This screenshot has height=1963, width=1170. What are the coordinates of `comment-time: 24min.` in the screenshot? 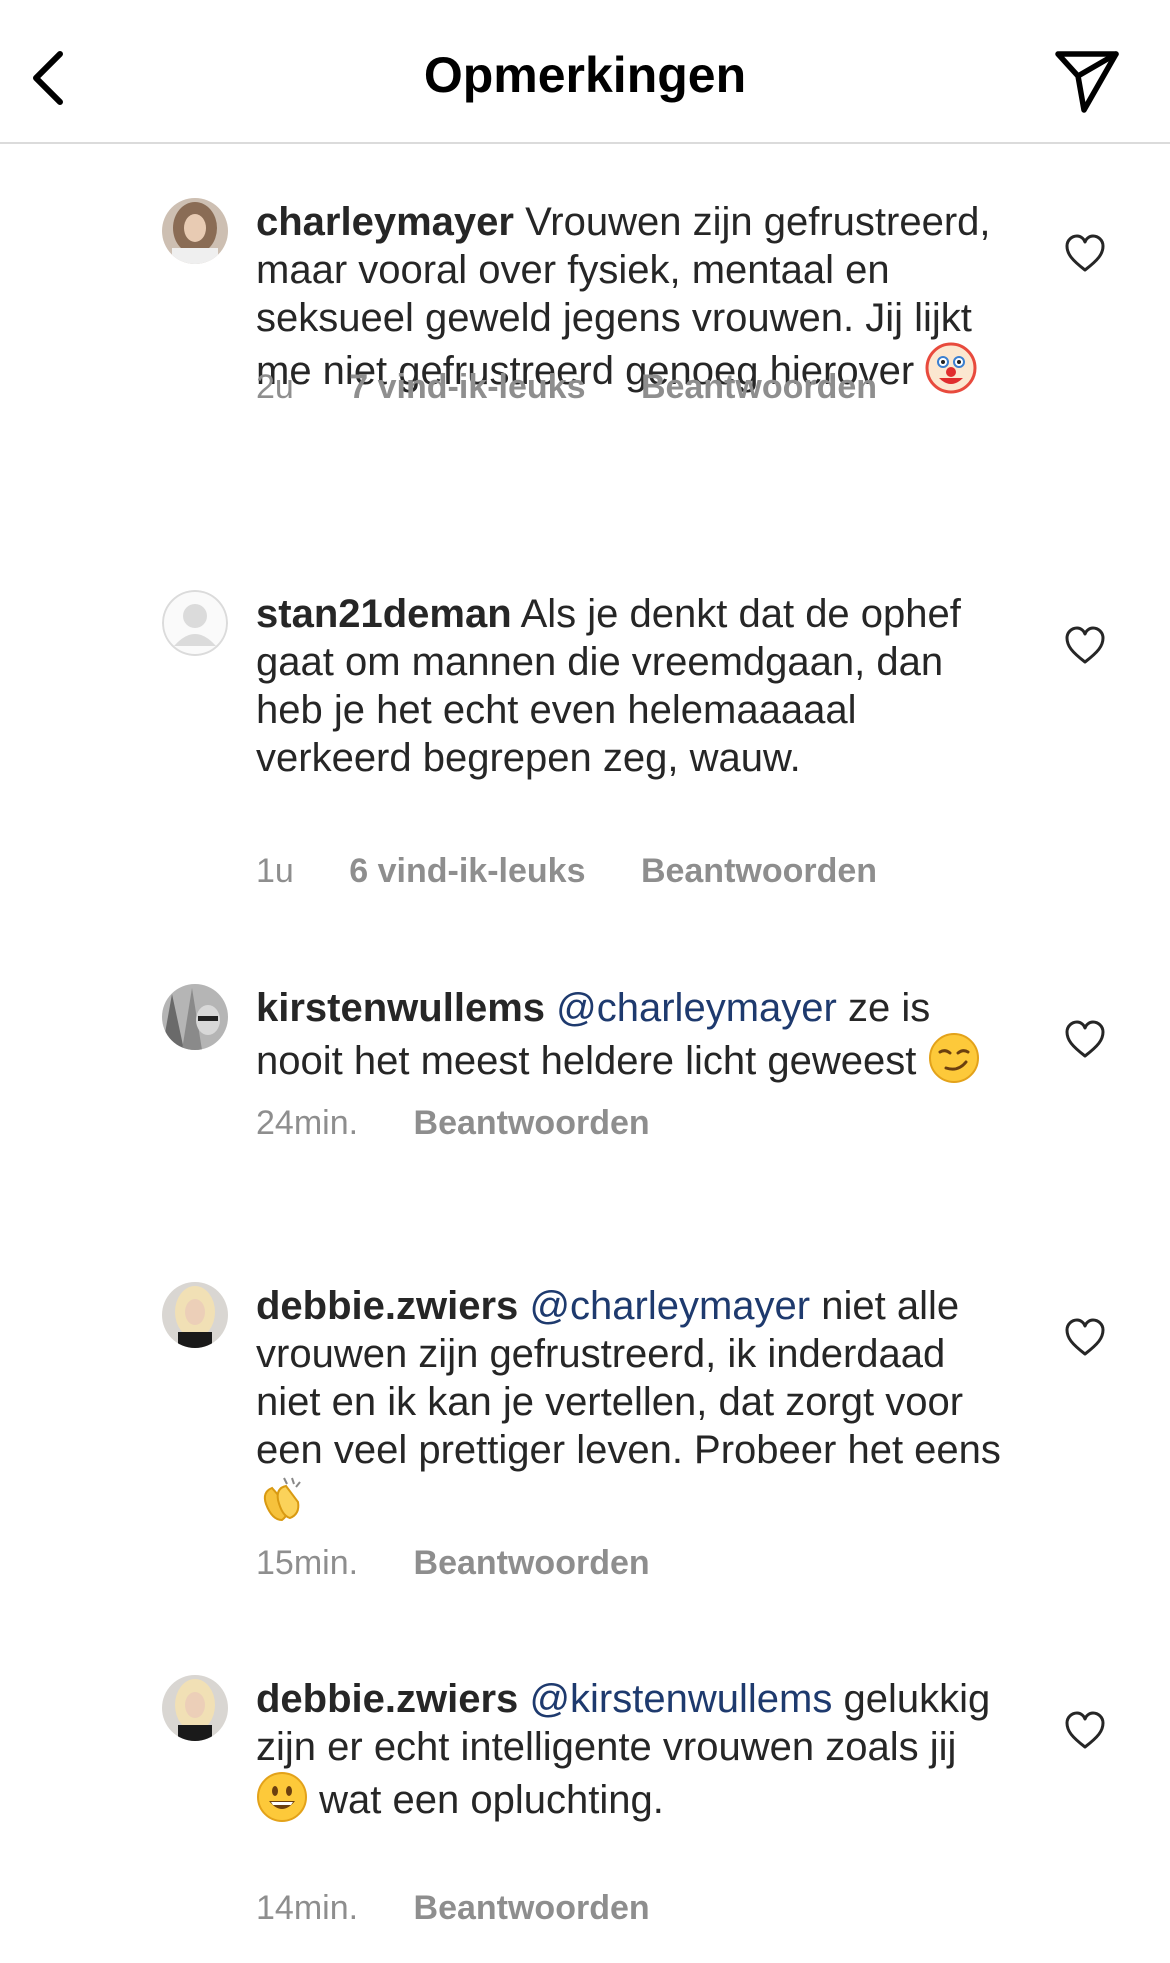 It's located at (307, 1123).